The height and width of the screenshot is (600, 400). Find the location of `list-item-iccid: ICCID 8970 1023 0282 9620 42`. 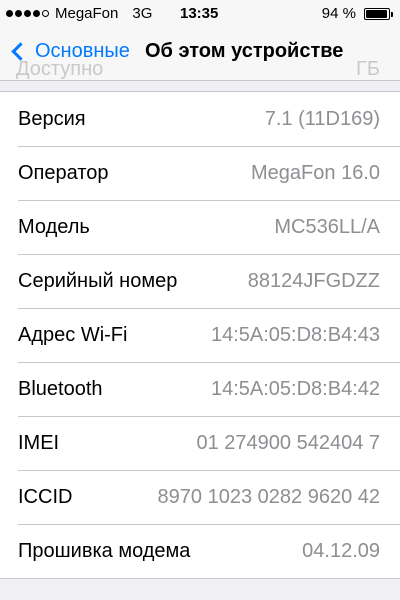

list-item-iccid: ICCID 8970 1023 0282 9620 42 is located at coordinates (200, 497).